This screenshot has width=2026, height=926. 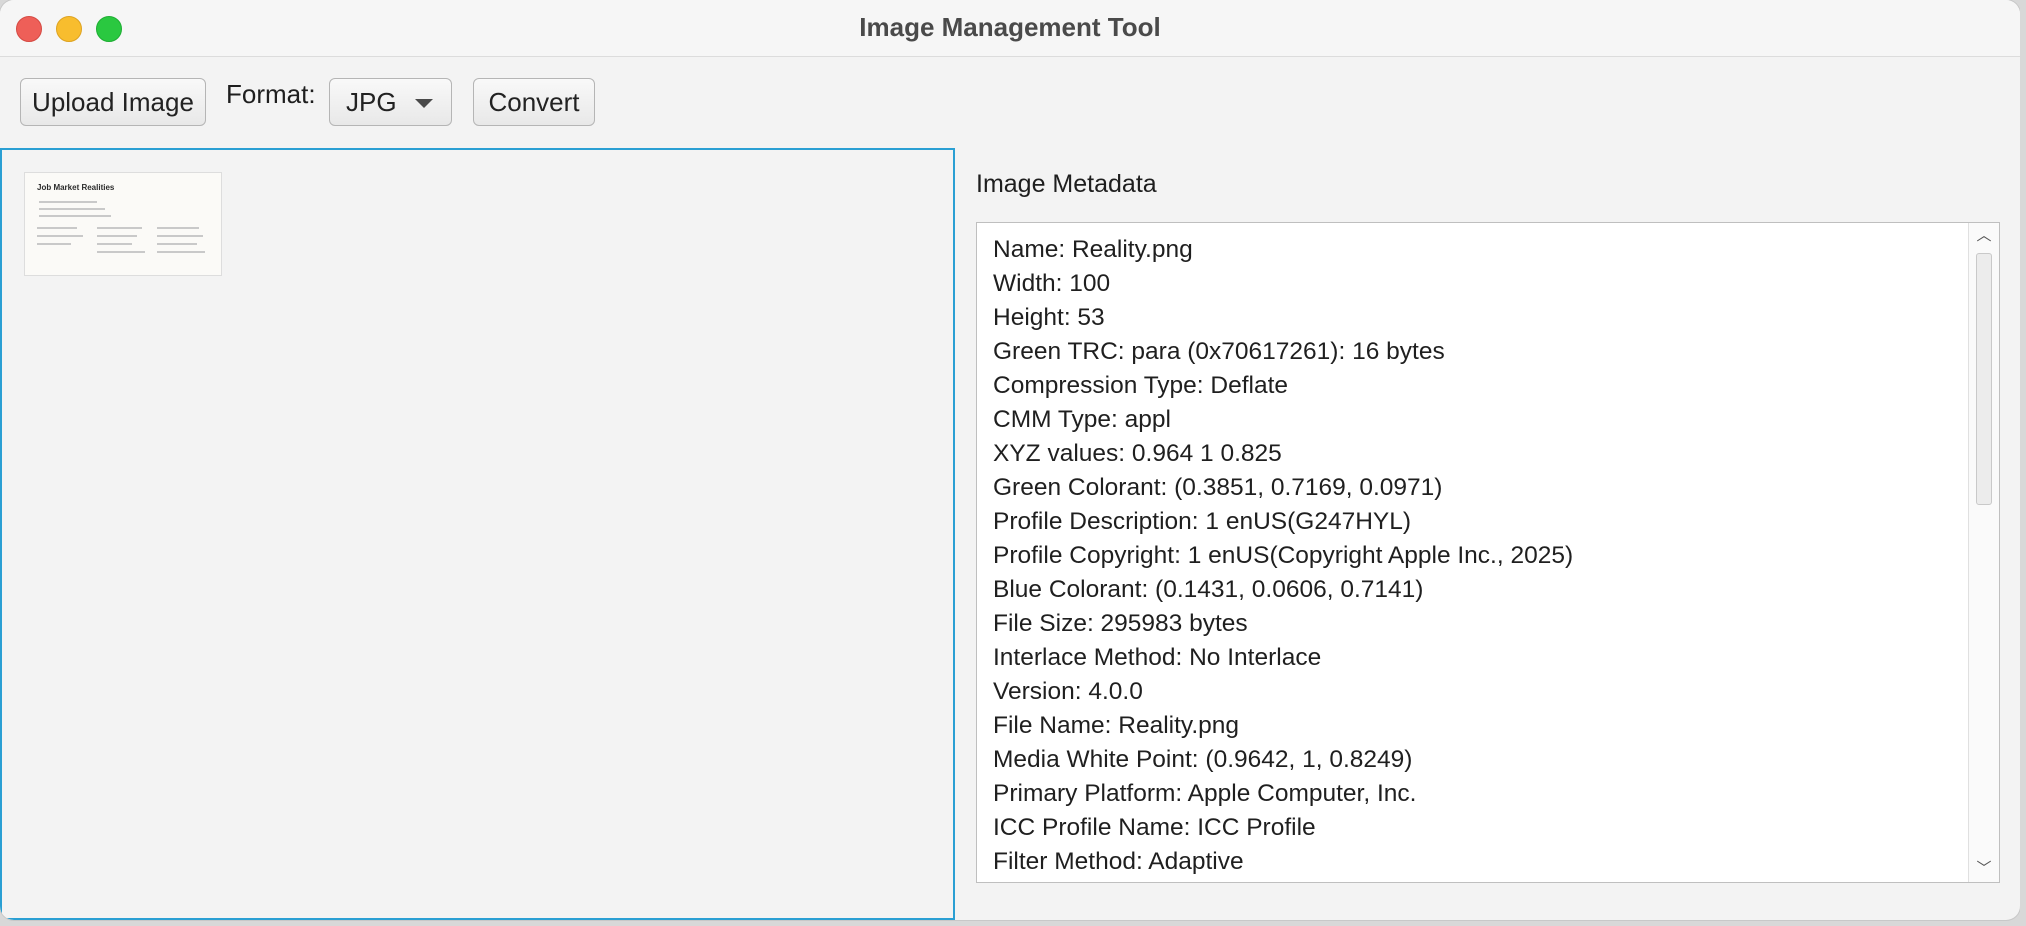 I want to click on scroll-up-icon: ︿, so click(x=1984, y=236).